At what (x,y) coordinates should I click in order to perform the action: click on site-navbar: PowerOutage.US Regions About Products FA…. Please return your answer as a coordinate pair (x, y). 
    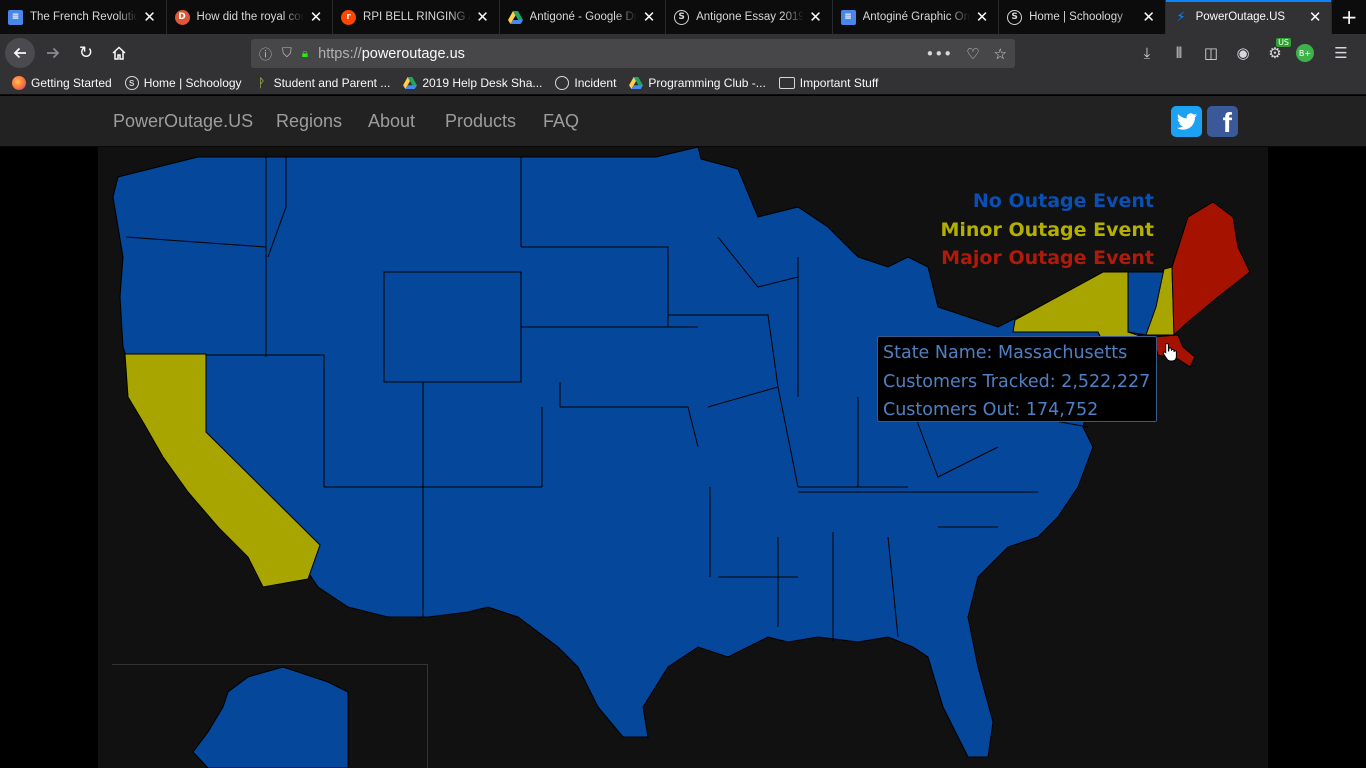
    Looking at the image, I should click on (683, 121).